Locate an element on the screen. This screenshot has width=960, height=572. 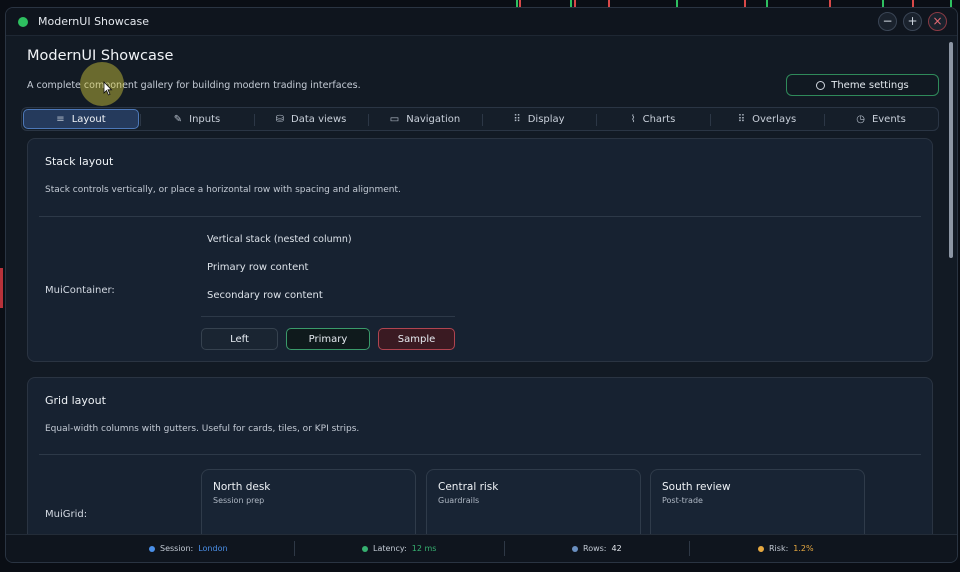
status-value: 1.2% is located at coordinates (803, 548).